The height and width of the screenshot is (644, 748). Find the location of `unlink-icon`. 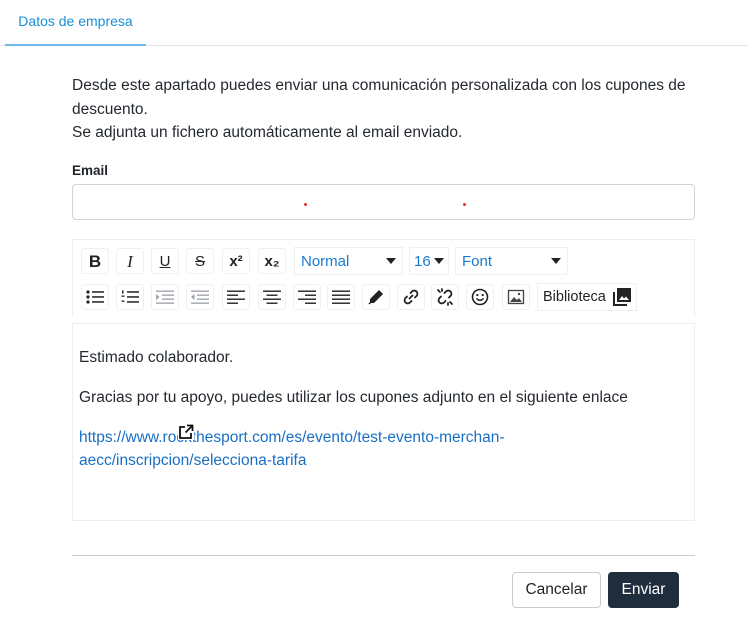

unlink-icon is located at coordinates (445, 297).